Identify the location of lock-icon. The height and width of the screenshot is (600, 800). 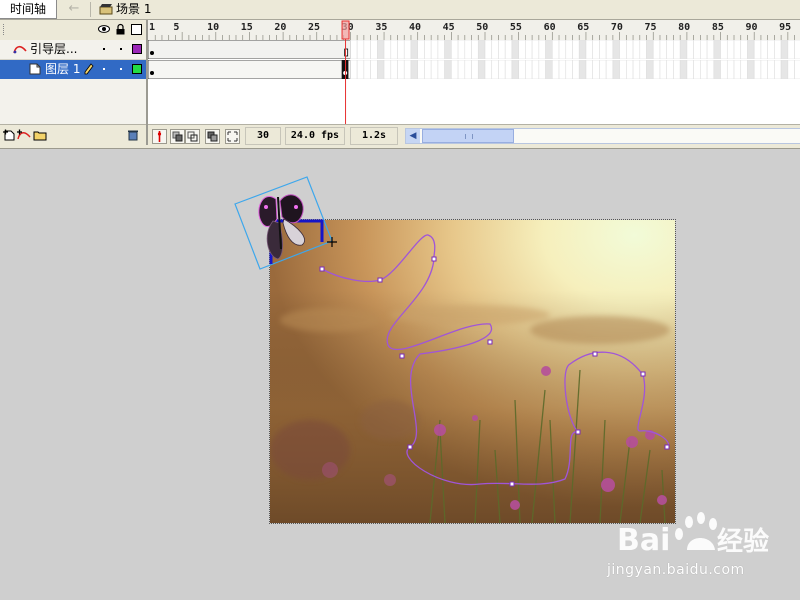
(120, 29).